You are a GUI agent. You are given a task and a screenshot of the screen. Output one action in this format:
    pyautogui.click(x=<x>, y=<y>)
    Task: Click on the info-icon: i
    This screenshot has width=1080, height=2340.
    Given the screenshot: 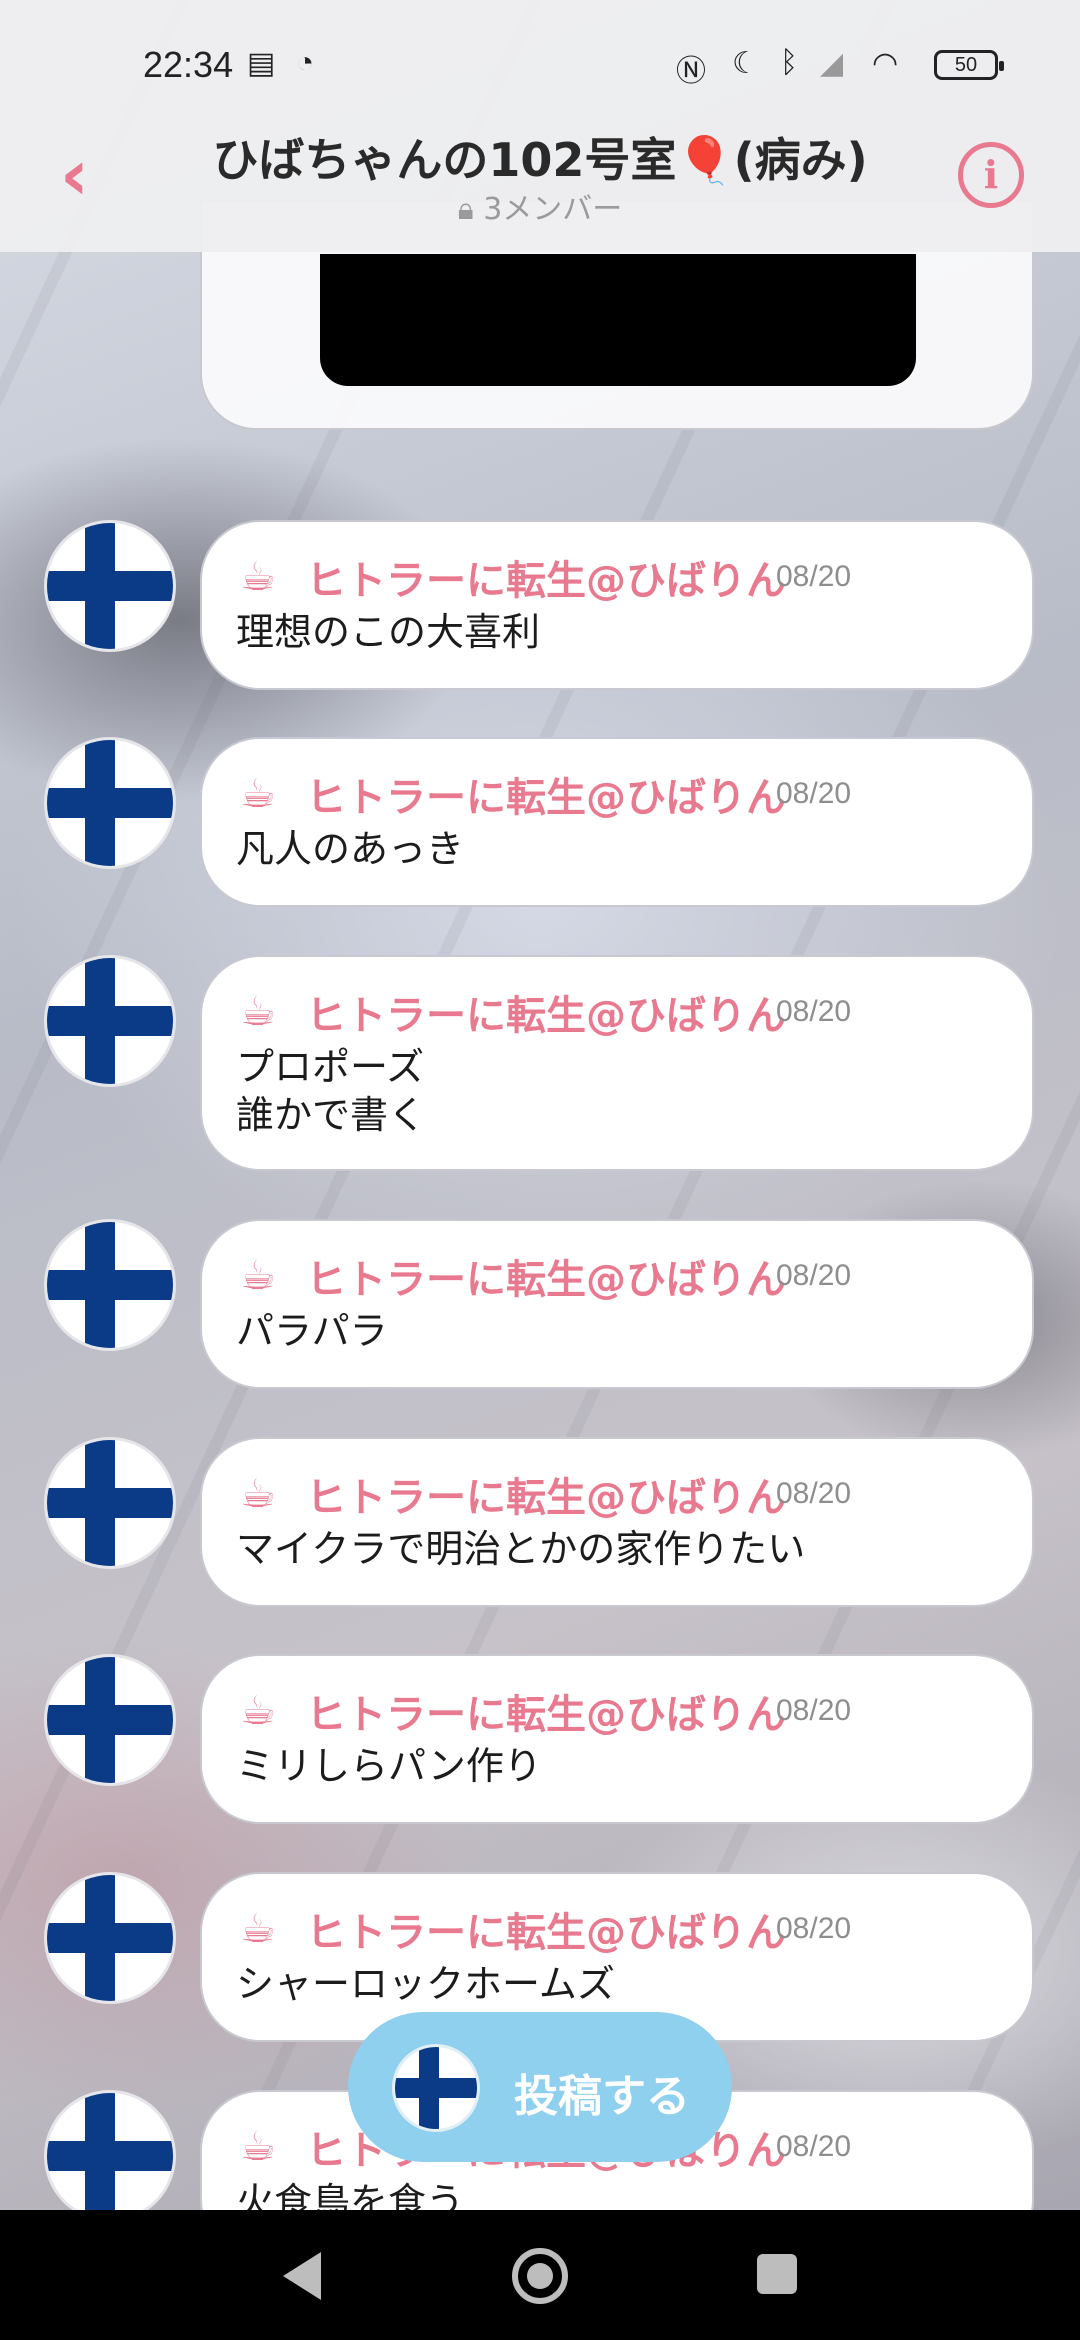 What is the action you would take?
    pyautogui.click(x=991, y=175)
    